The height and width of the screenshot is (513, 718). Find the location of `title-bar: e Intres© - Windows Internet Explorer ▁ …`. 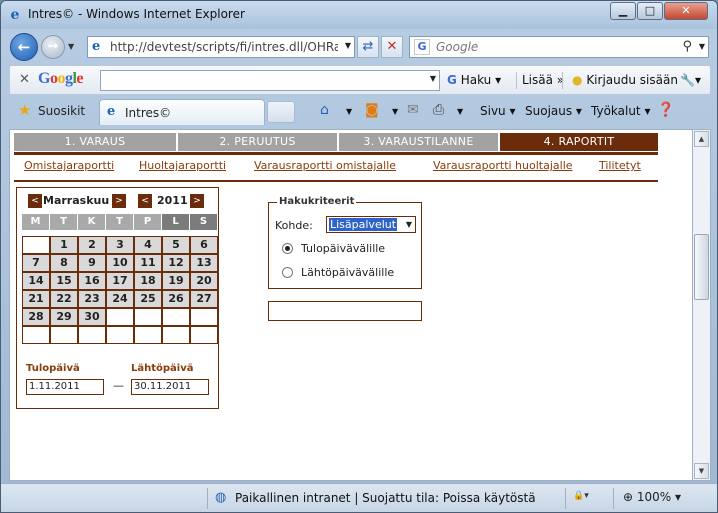

title-bar: e Intres© - Windows Internet Explorer ▁ … is located at coordinates (359, 15).